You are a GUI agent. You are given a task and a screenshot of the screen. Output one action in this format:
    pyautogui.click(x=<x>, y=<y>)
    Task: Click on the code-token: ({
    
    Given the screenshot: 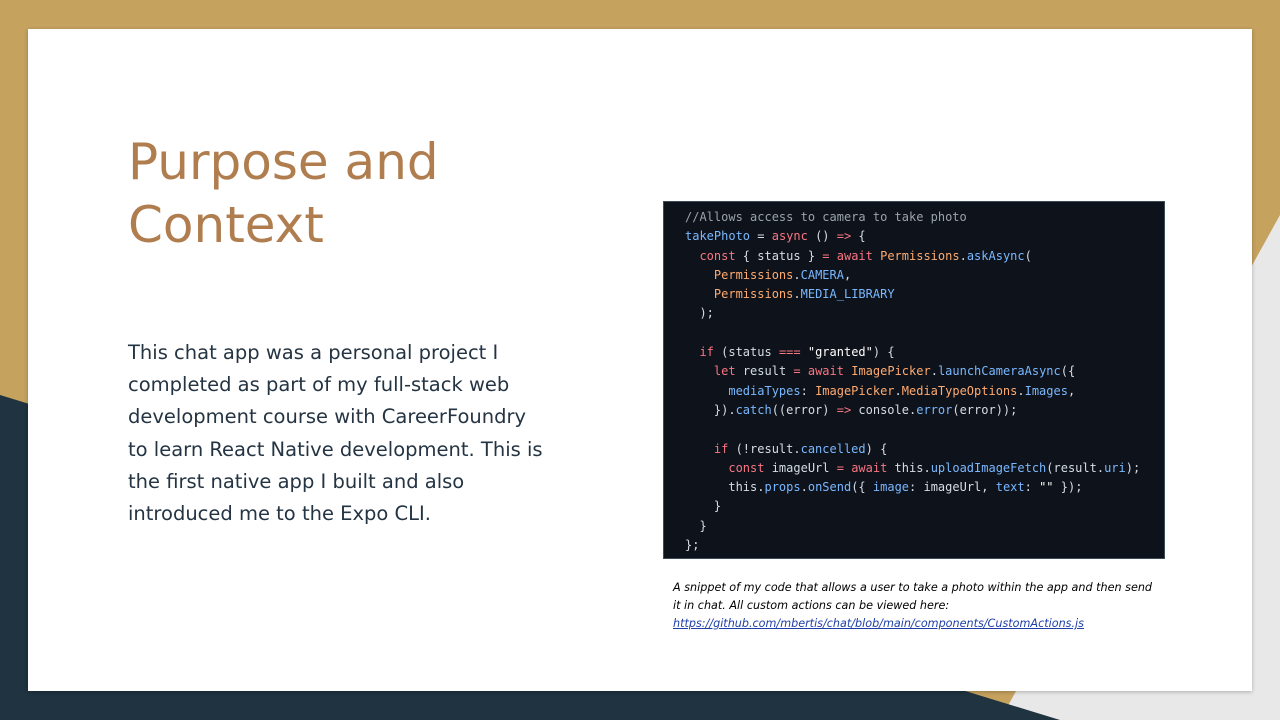 What is the action you would take?
    pyautogui.click(x=1068, y=371)
    